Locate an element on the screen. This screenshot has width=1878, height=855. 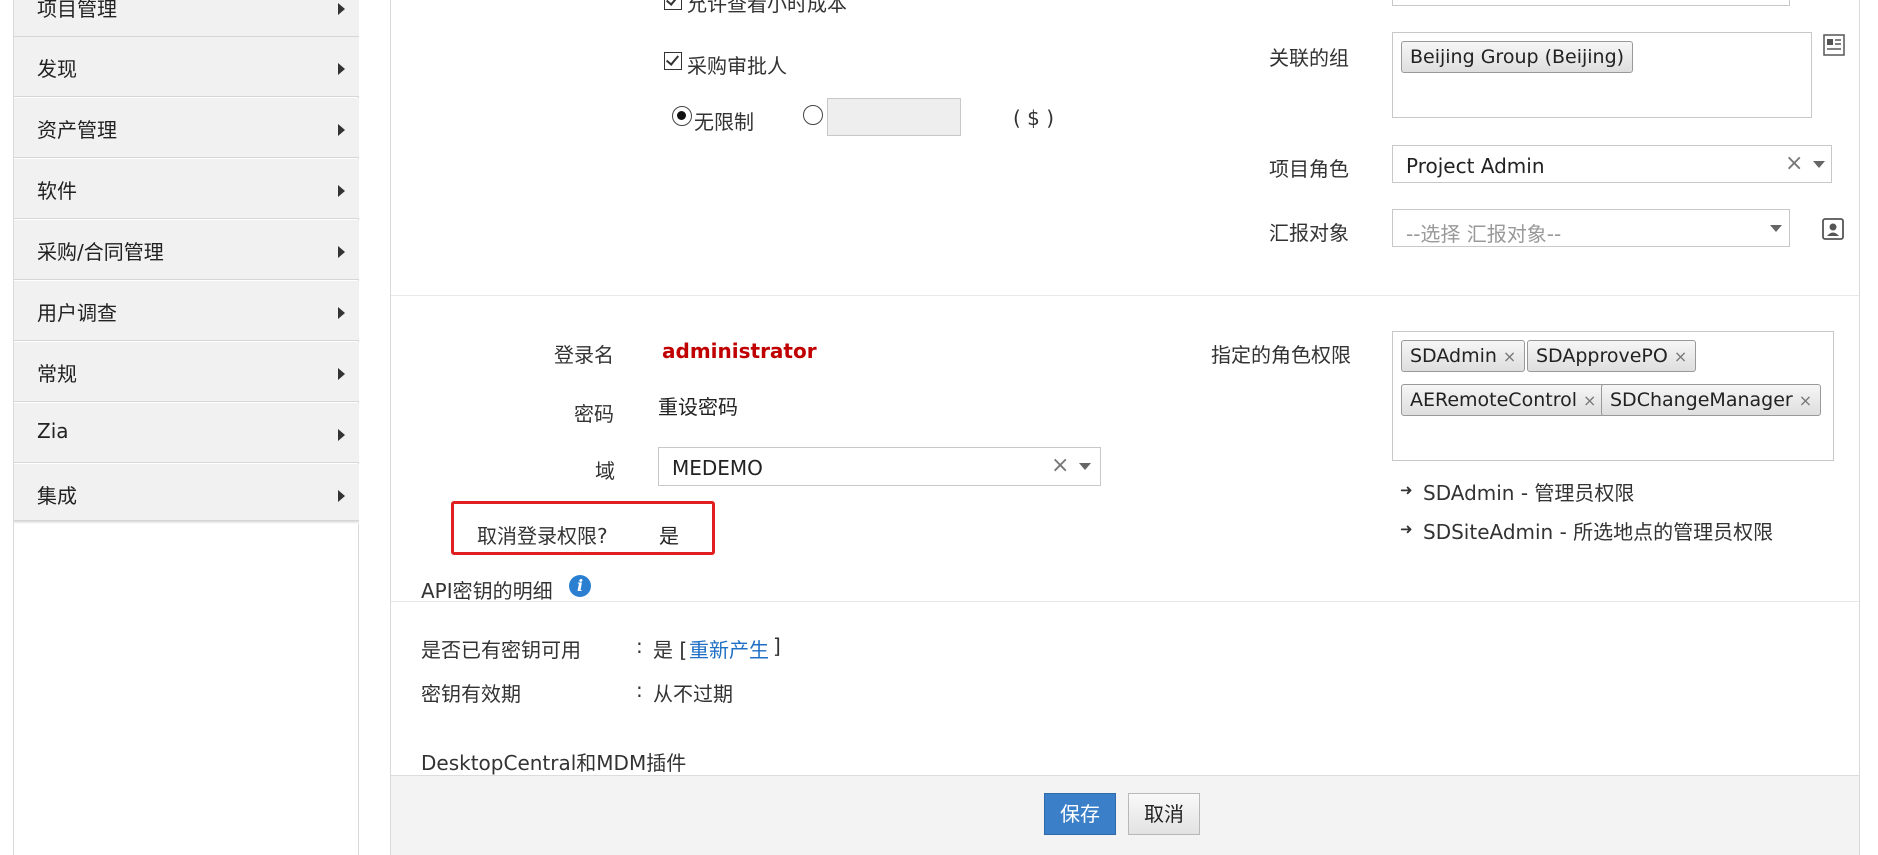
group-tag: Beijing Group (Beijing) is located at coordinates (1517, 57).